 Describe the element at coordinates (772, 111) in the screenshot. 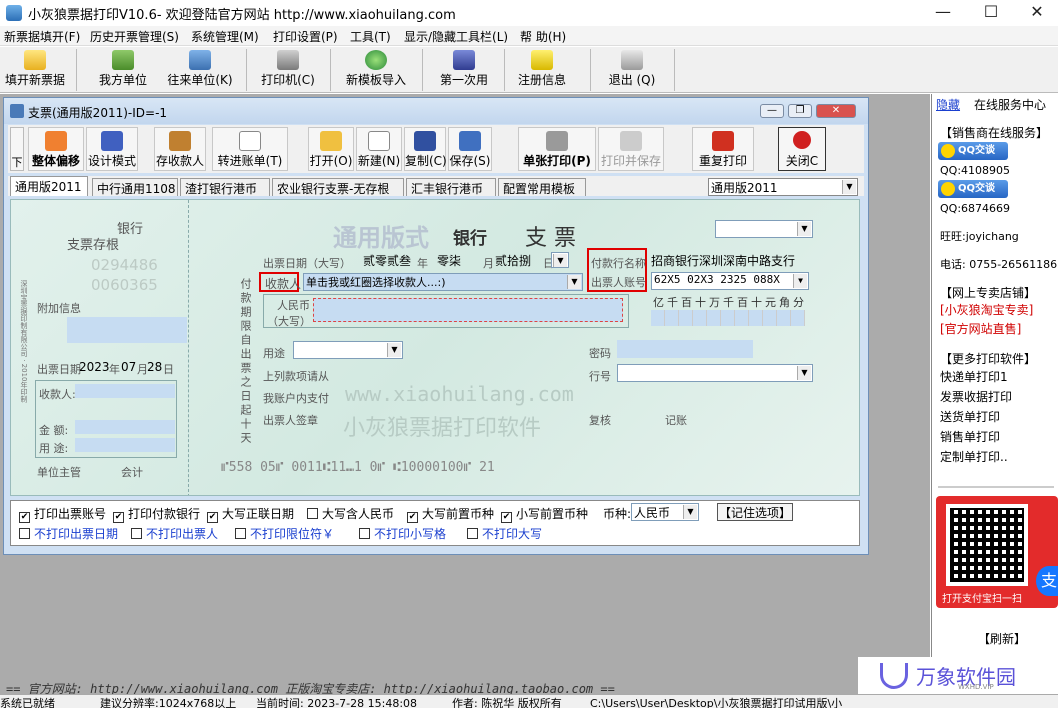

I see `child-minimize-button: —` at that location.